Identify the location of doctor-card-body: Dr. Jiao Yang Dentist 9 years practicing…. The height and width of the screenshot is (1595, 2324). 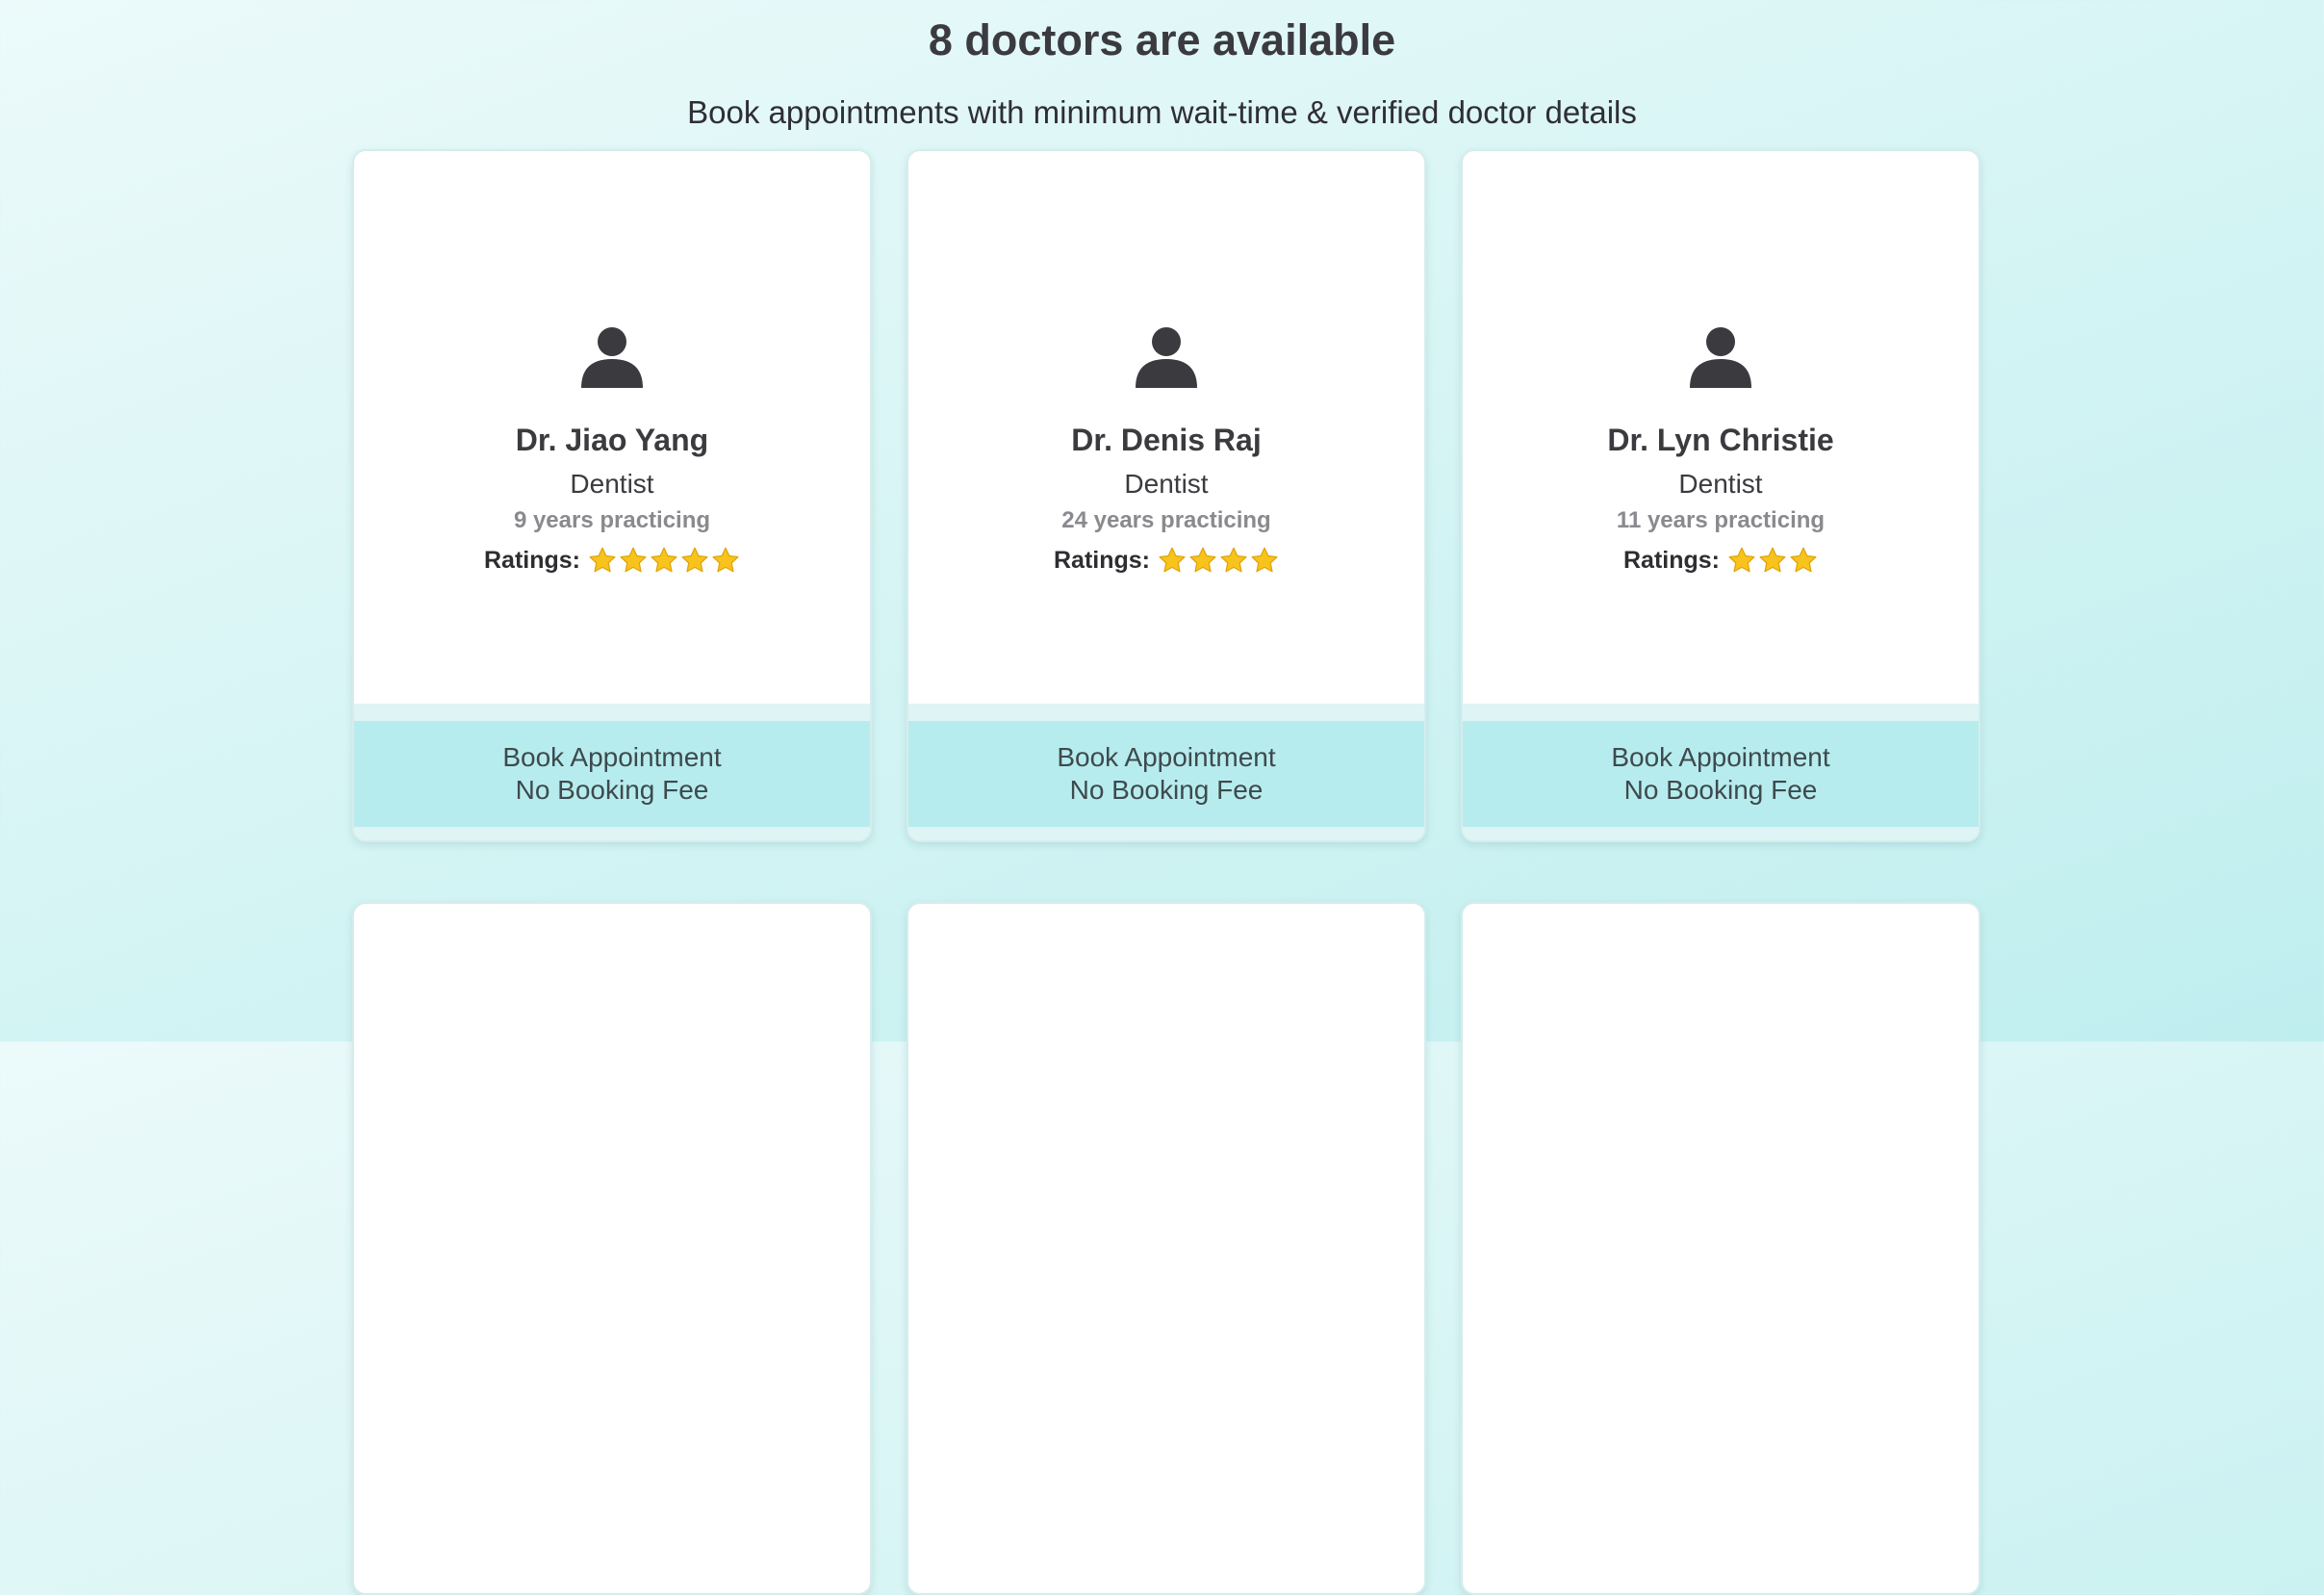
(612, 427).